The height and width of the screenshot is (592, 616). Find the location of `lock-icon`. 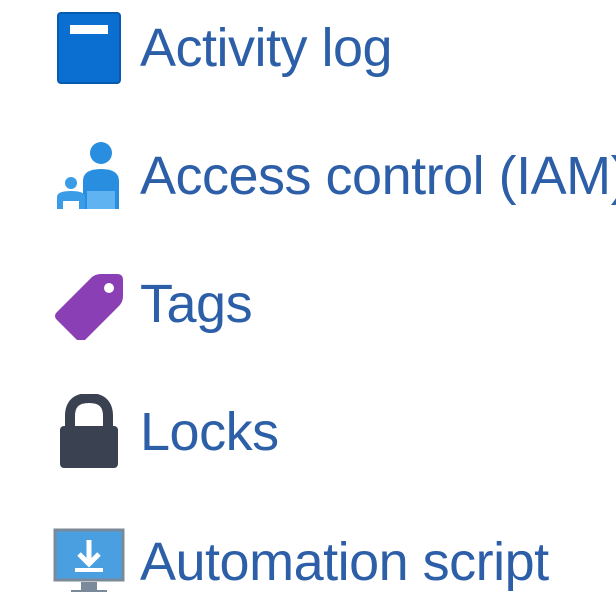

lock-icon is located at coordinates (89, 432).